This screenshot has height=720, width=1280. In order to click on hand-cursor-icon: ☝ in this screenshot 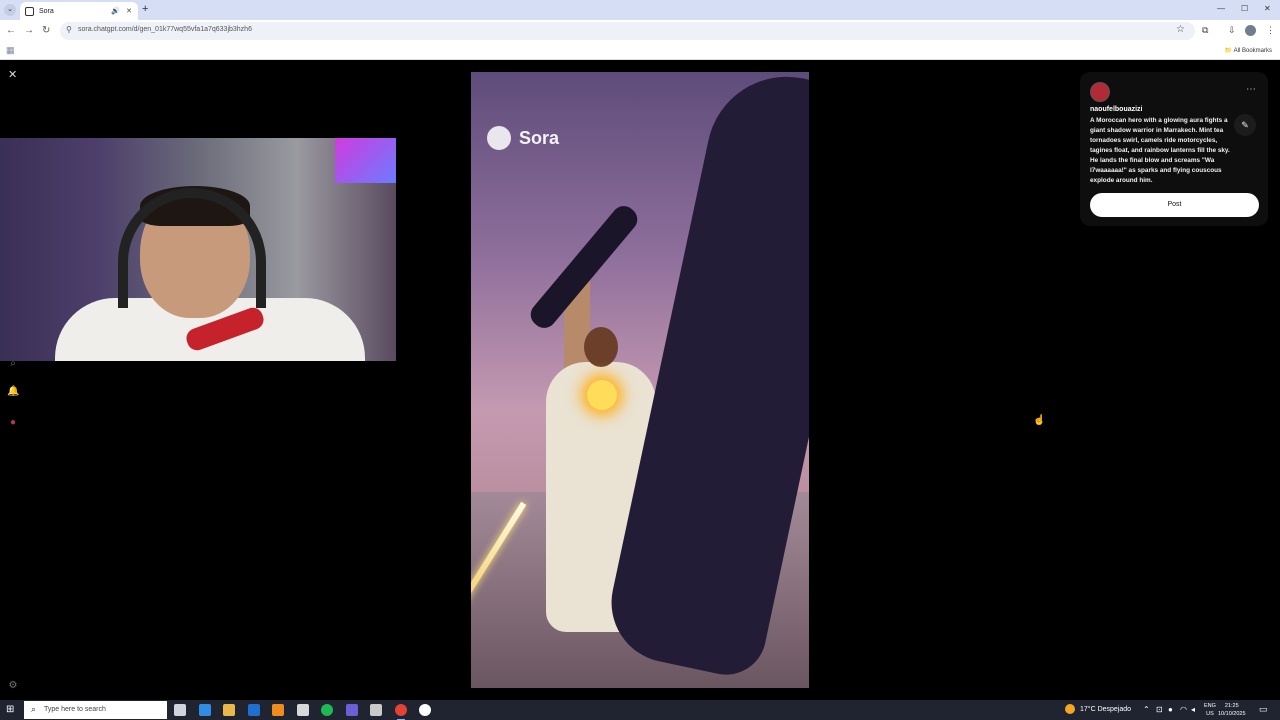, I will do `click(1039, 420)`.